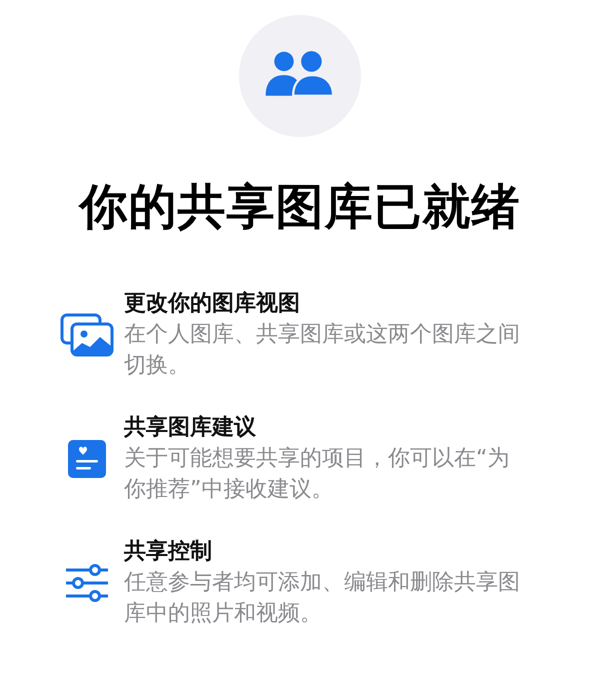 Image resolution: width=600 pixels, height=676 pixels. I want to click on feature-description: 在个人图库、共享图库或这两个图库之间切换。, so click(322, 350).